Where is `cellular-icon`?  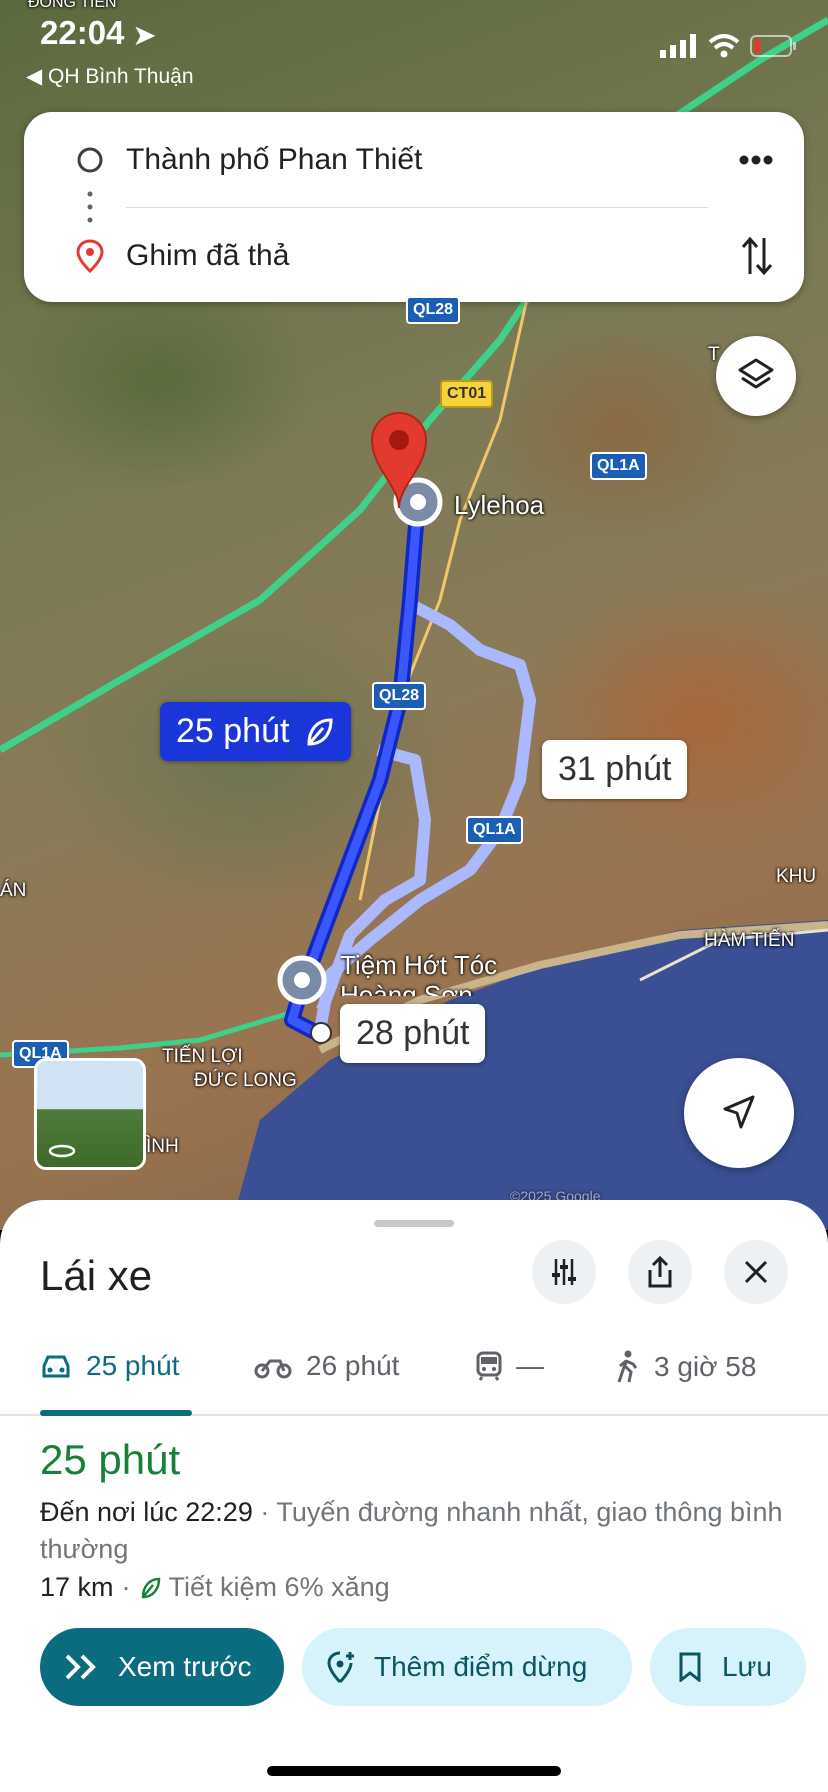
cellular-icon is located at coordinates (678, 46).